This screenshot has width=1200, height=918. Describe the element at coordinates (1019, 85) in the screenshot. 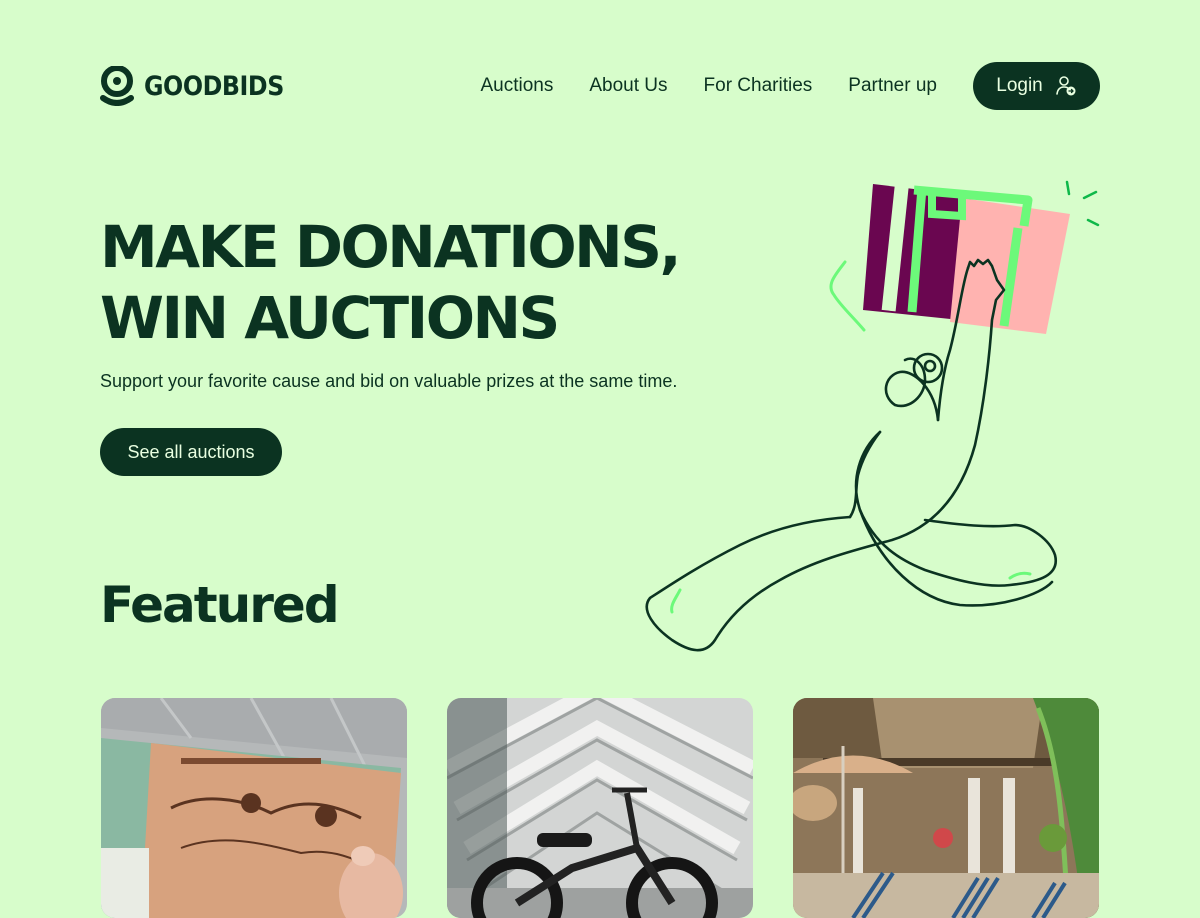

I see `login-label: Login` at that location.